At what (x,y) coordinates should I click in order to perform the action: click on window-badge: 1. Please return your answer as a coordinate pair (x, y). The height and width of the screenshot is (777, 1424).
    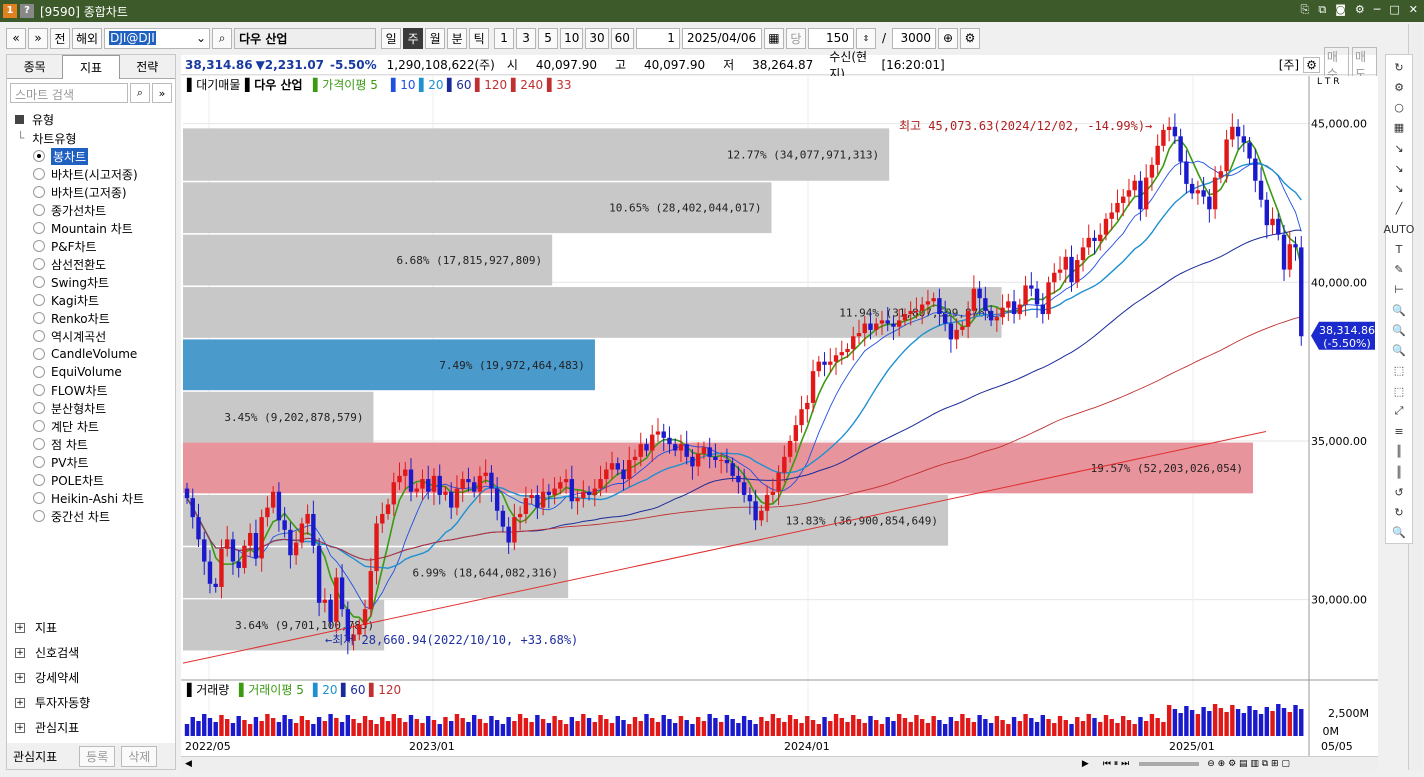
    Looking at the image, I should click on (10, 11).